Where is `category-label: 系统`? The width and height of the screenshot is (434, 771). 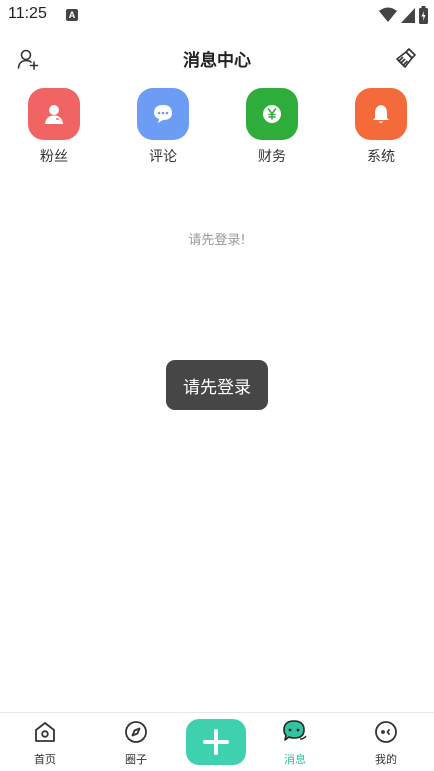
category-label: 系统 is located at coordinates (381, 157).